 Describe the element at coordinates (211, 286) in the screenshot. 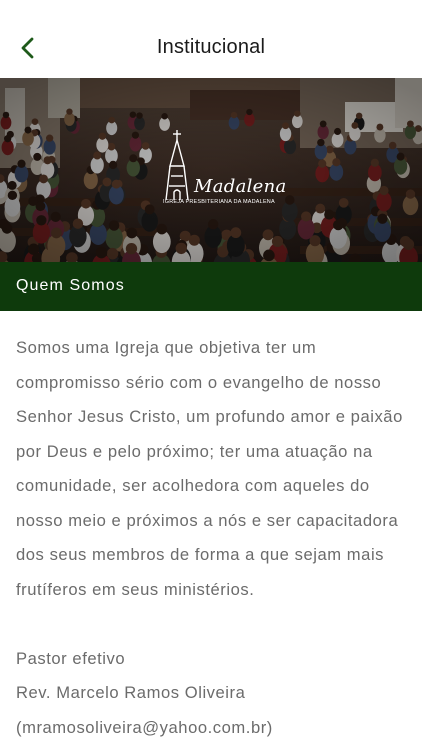

I see `section-header: Quem Somos` at that location.